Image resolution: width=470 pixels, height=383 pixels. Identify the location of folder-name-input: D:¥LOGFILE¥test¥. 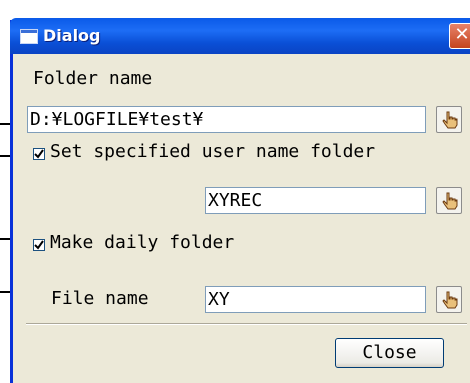
(226, 119).